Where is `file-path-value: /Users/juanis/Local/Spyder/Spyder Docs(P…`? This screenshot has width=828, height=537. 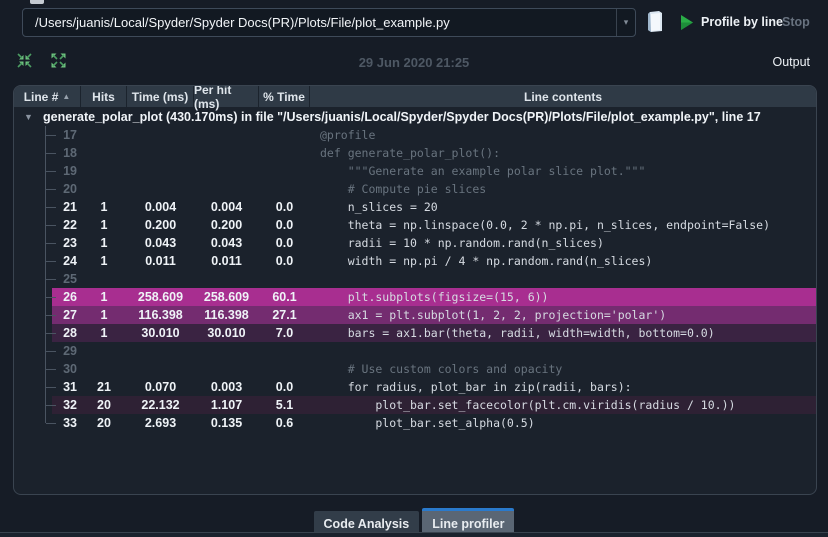
file-path-value: /Users/juanis/Local/Spyder/Spyder Docs(P… is located at coordinates (319, 22).